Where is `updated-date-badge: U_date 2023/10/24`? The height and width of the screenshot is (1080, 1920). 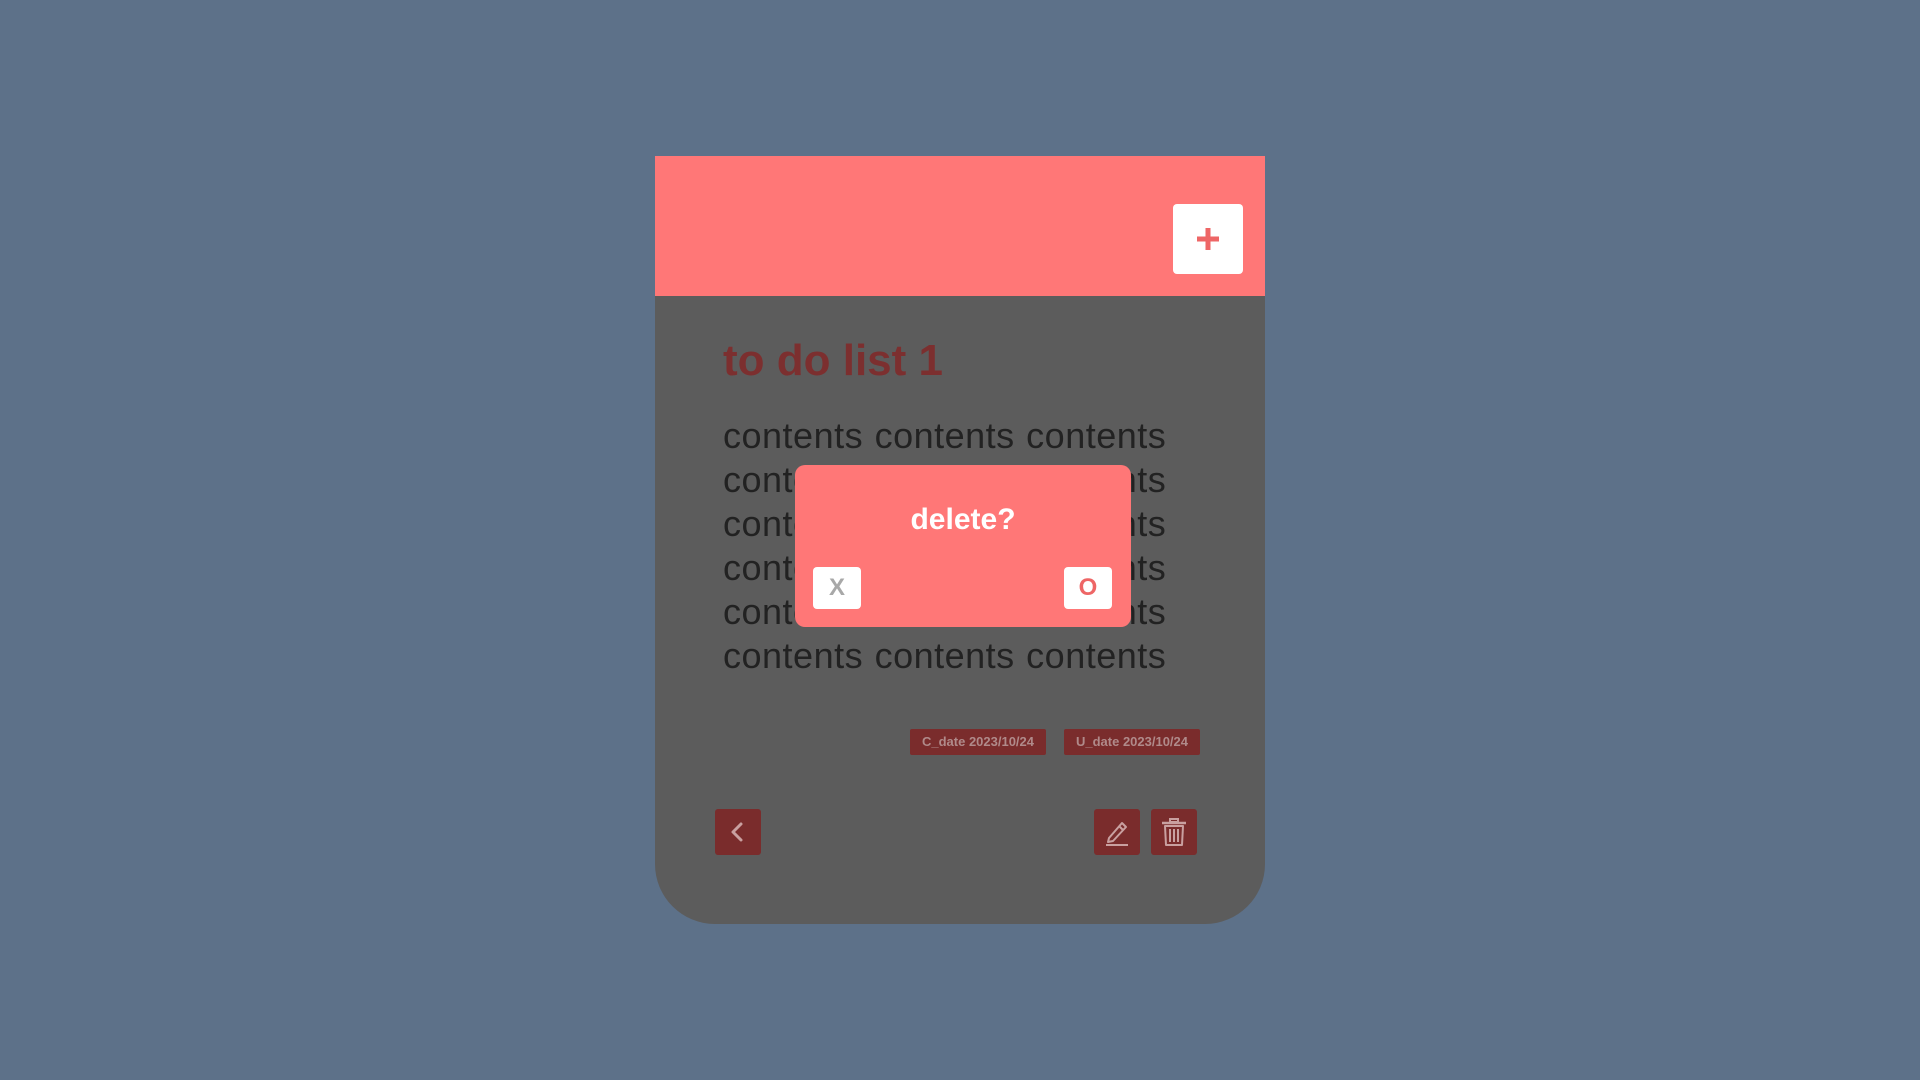 updated-date-badge: U_date 2023/10/24 is located at coordinates (1132, 742).